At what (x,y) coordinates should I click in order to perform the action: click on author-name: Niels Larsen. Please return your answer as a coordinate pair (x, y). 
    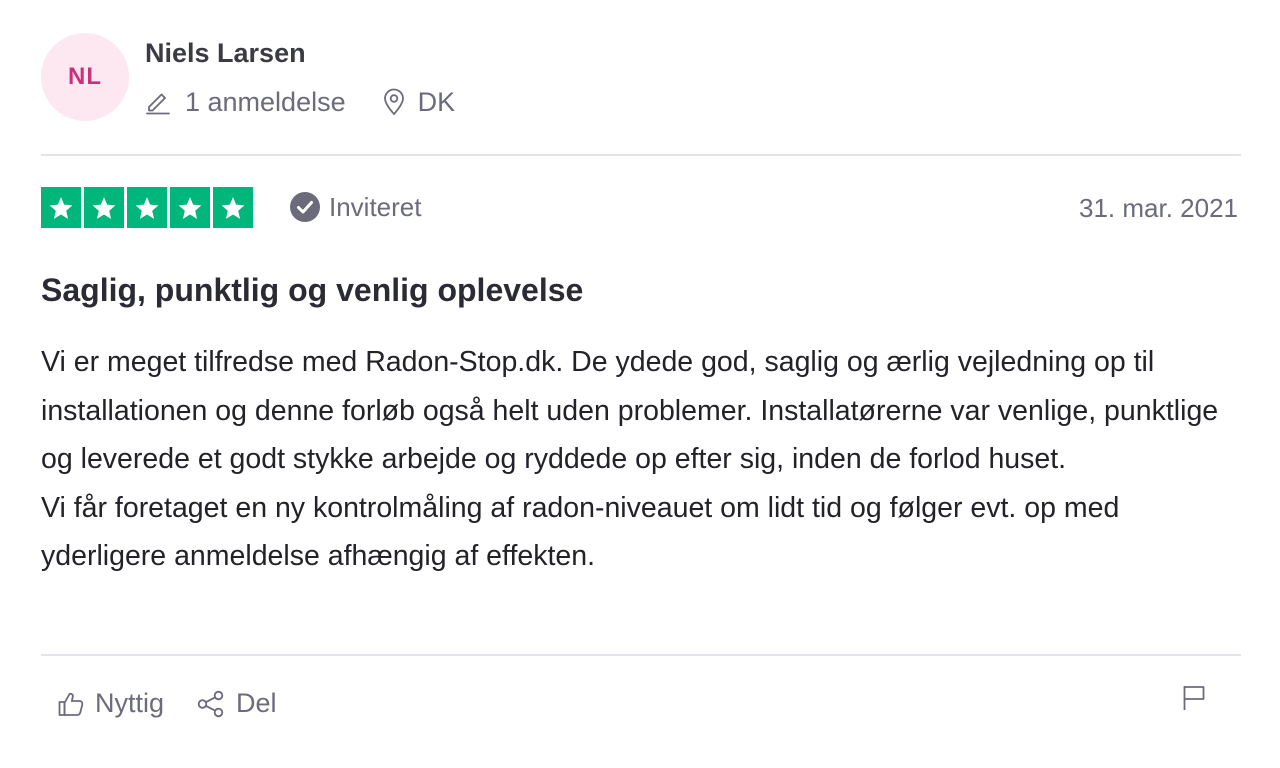
    Looking at the image, I should click on (225, 53).